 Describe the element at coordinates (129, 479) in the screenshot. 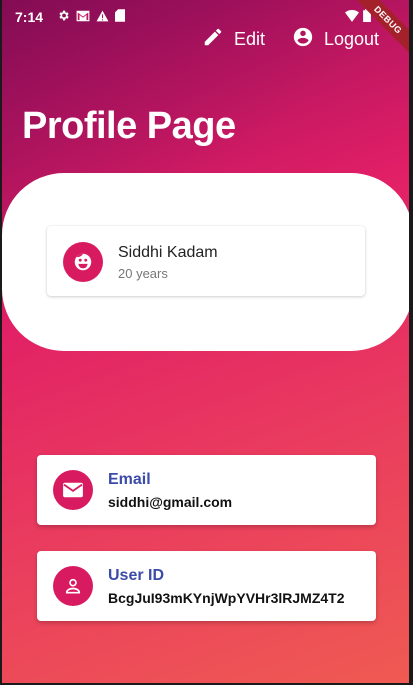

I see `email-label: Email` at that location.